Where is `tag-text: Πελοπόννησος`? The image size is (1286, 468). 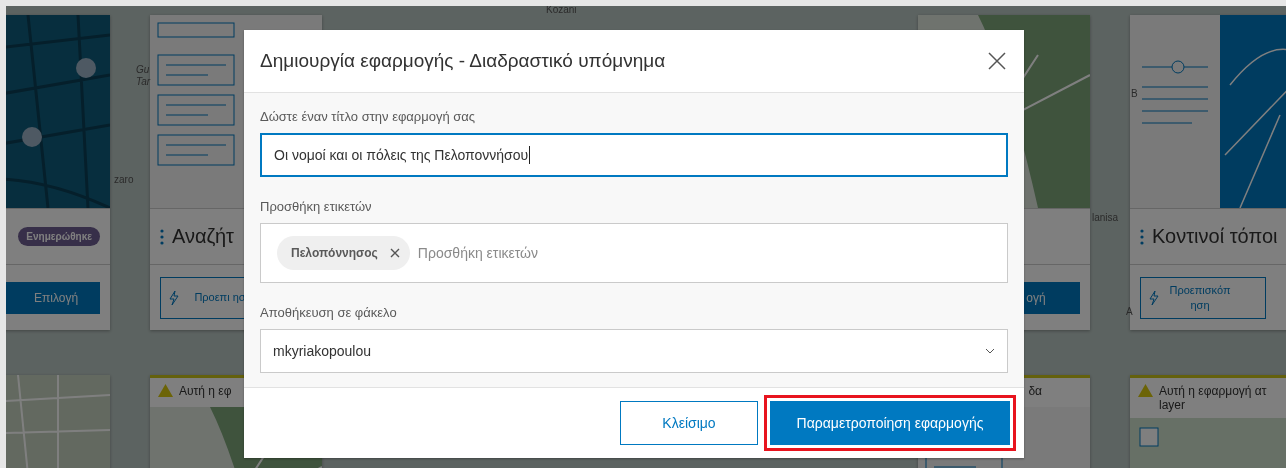 tag-text: Πελοπόννησος is located at coordinates (334, 253).